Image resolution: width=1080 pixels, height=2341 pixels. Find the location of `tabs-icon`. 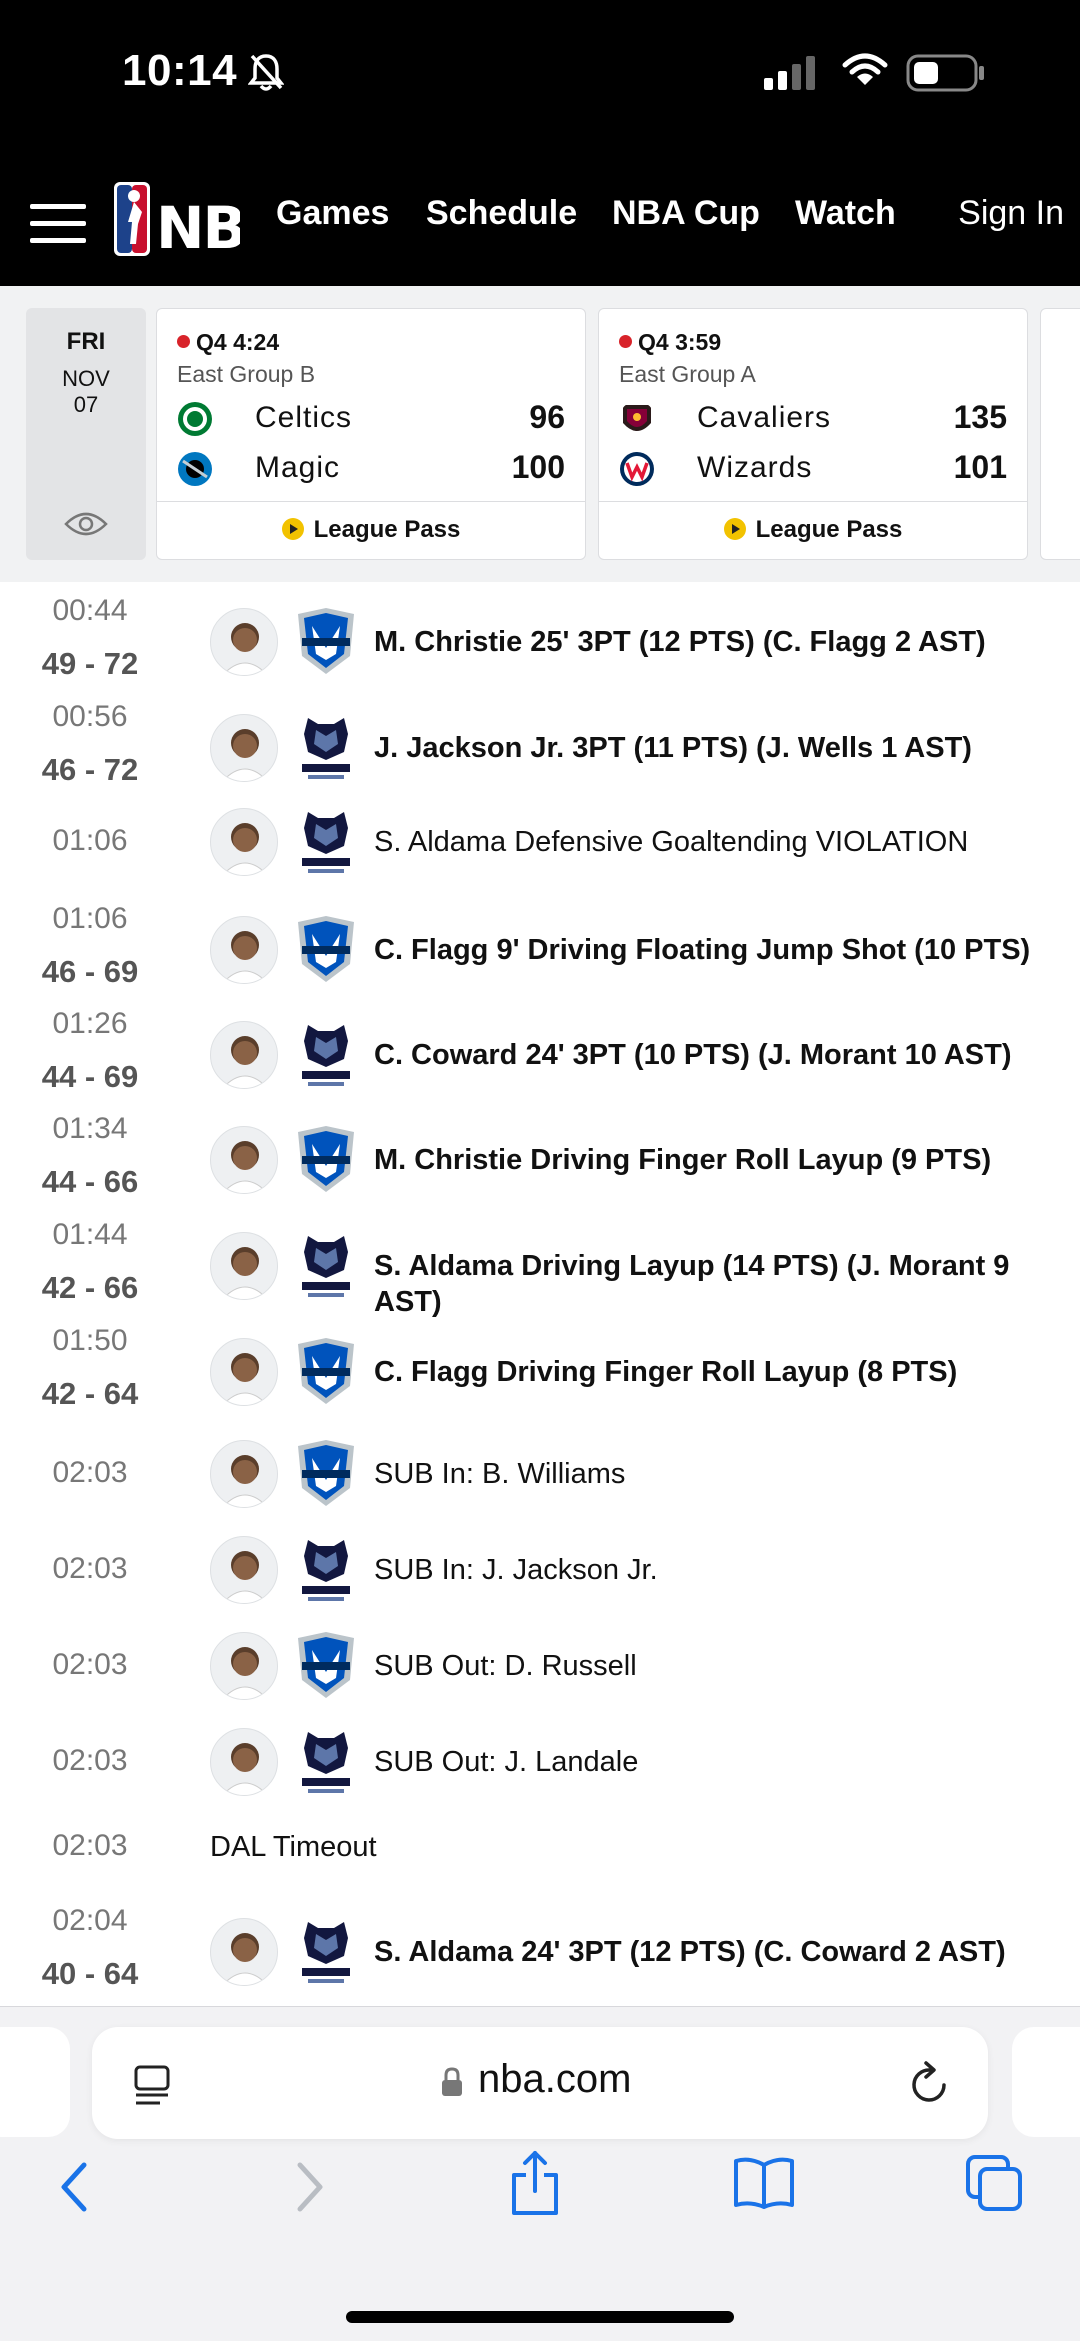

tabs-icon is located at coordinates (994, 2183).